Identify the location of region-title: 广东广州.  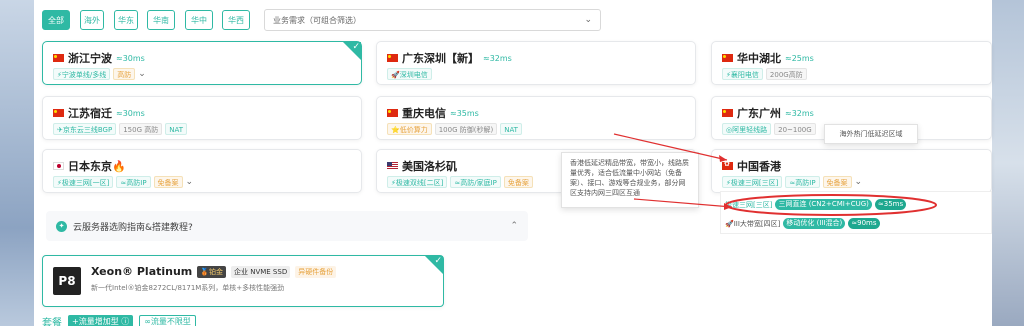
(759, 113).